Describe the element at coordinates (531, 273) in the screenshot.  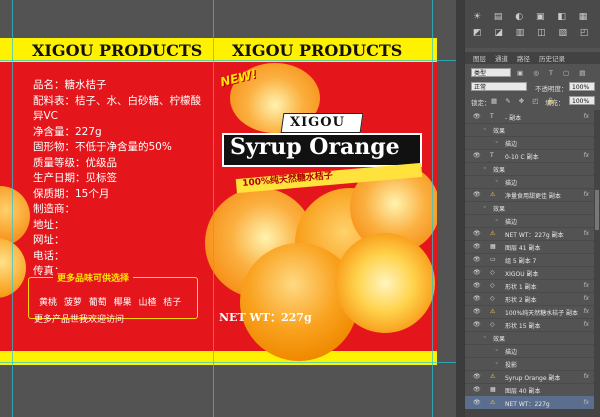
I see `layer-row: 👁 ◇ XIGOU 副本` at that location.